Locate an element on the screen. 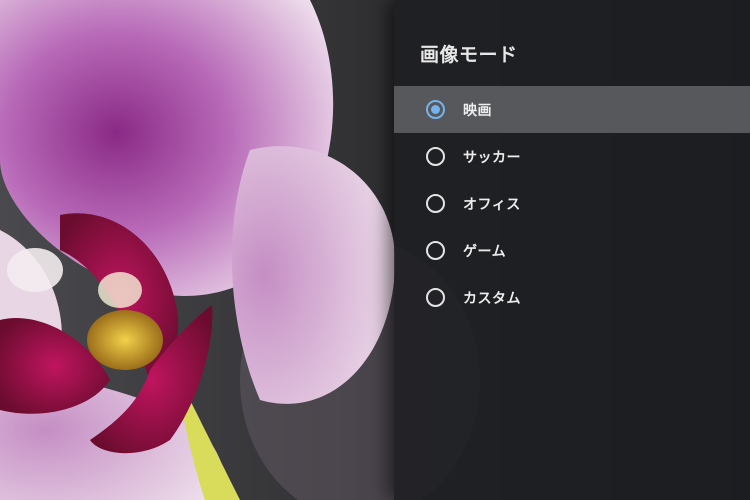 This screenshot has width=750, height=500. menu-item-label: ゲーム is located at coordinates (485, 251).